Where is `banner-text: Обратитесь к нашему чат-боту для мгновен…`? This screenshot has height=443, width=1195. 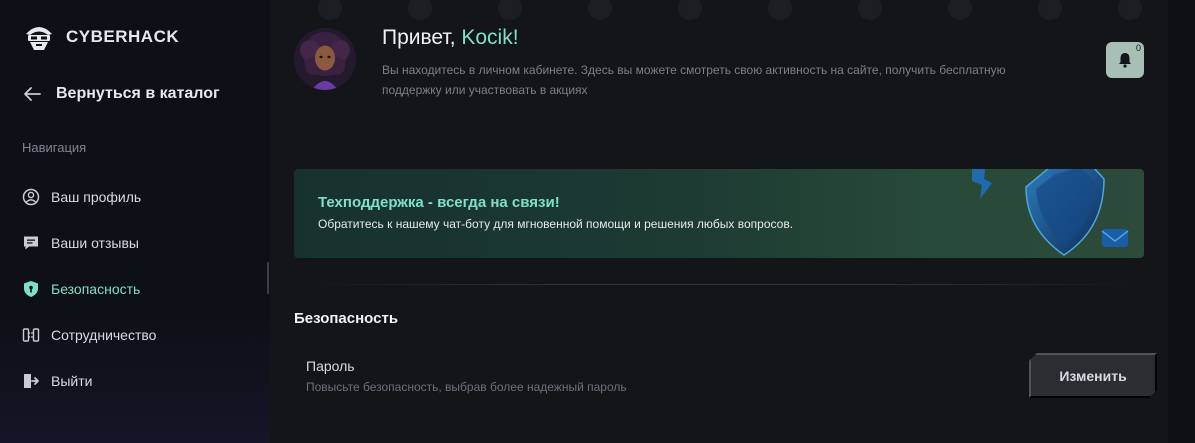 banner-text: Обратитесь к нашему чат-боту для мгновен… is located at coordinates (556, 224).